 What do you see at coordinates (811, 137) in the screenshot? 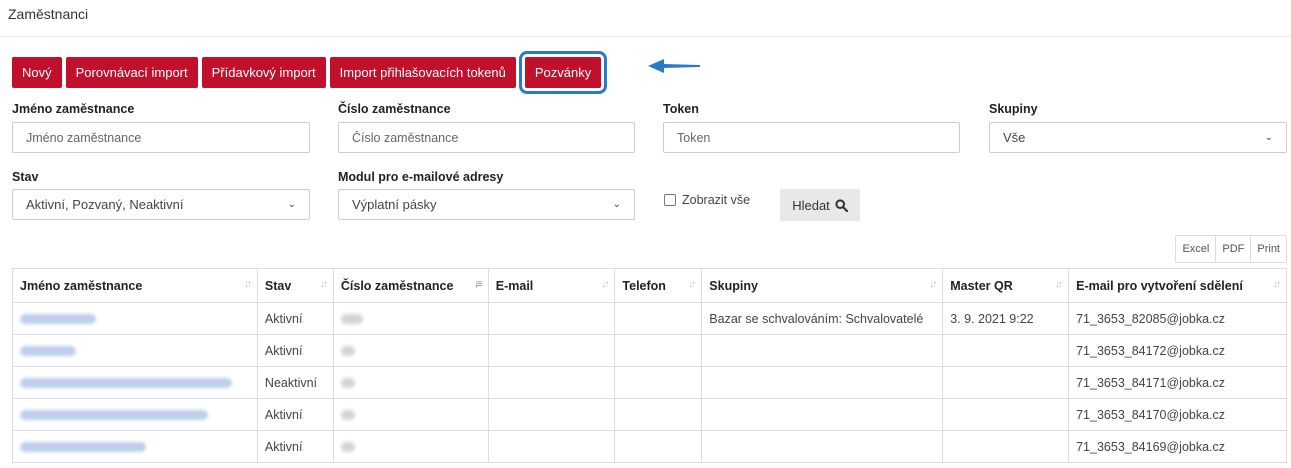
I see `token-input` at bounding box center [811, 137].